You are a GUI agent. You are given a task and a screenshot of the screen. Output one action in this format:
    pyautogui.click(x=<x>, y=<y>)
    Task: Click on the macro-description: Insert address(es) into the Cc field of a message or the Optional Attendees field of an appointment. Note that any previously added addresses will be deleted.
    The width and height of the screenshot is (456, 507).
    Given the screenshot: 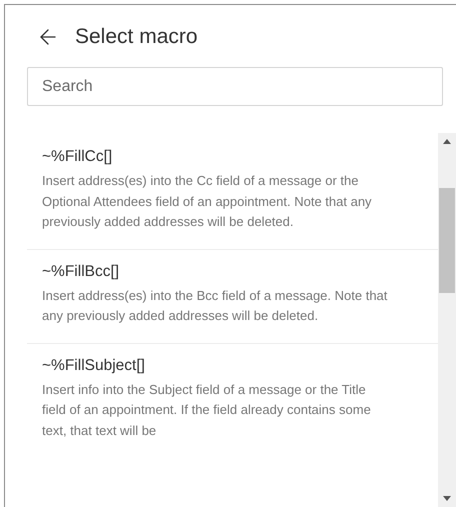 What is the action you would take?
    pyautogui.click(x=207, y=201)
    